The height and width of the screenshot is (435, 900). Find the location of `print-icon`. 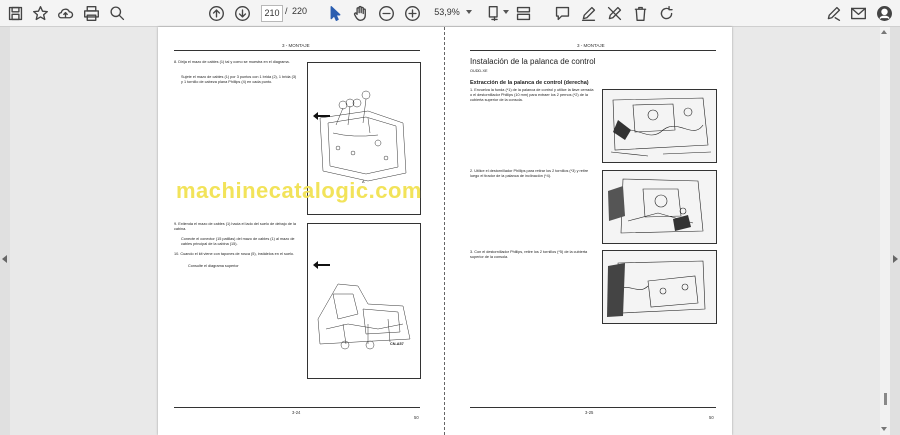

print-icon is located at coordinates (91, 13).